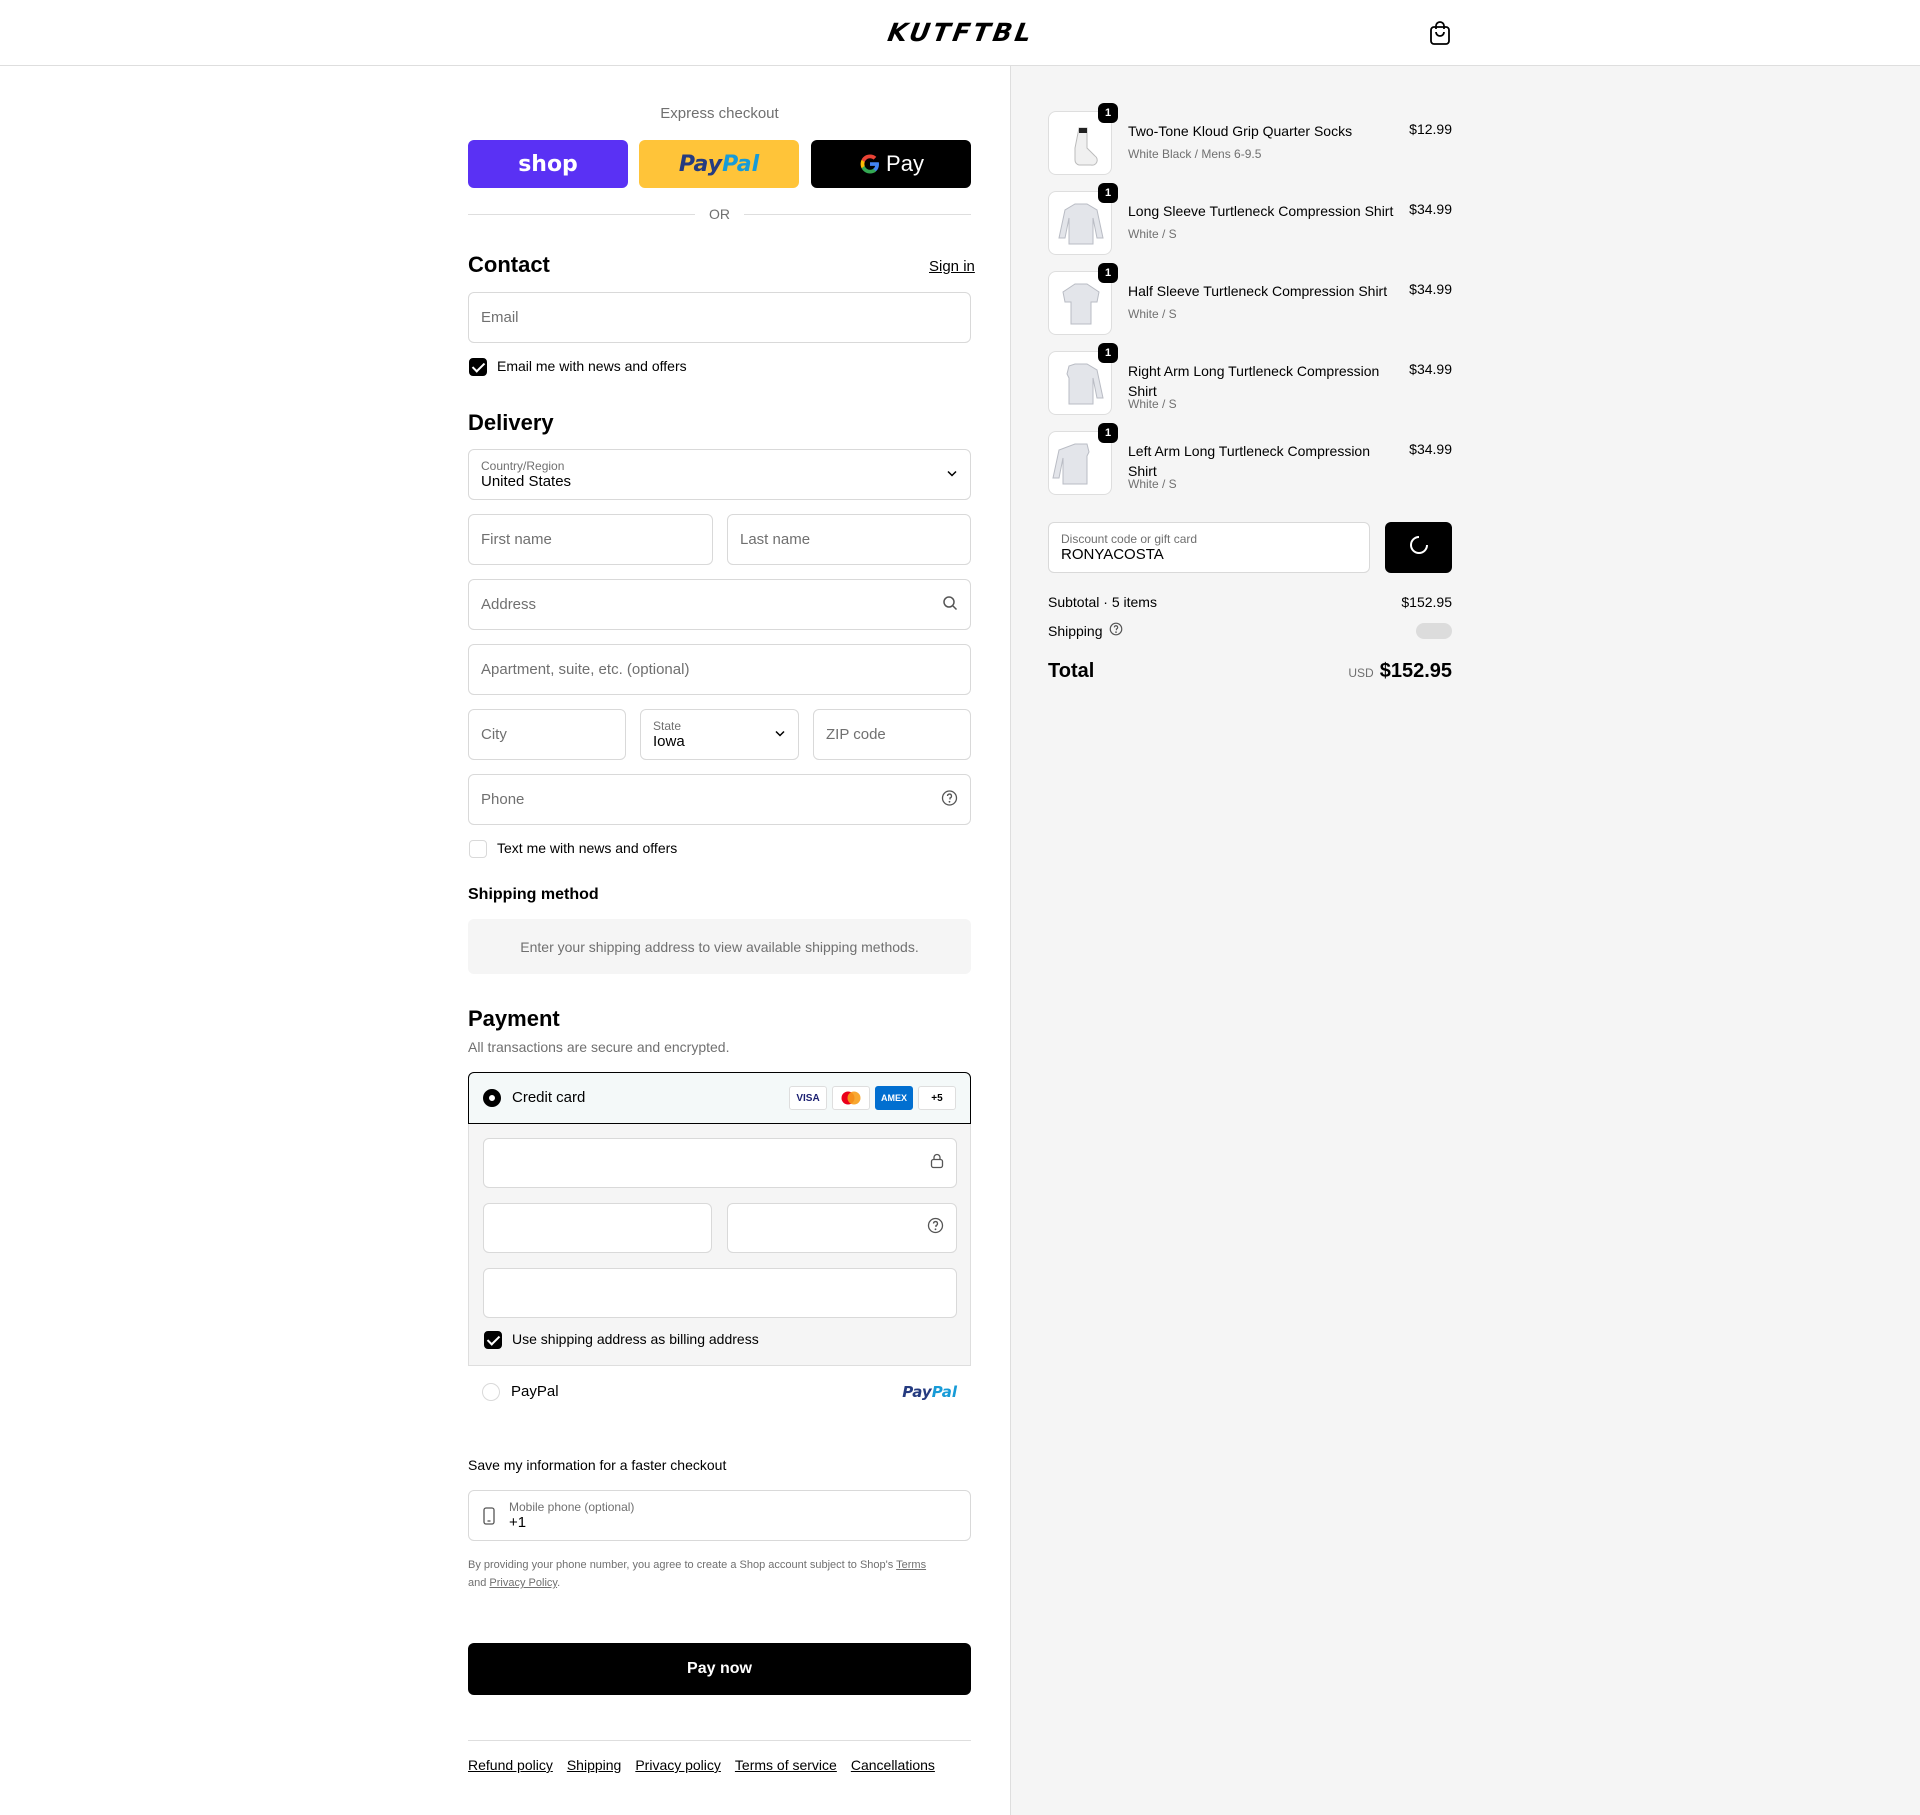 The width and height of the screenshot is (1920, 1815). I want to click on or-label: OR, so click(719, 214).